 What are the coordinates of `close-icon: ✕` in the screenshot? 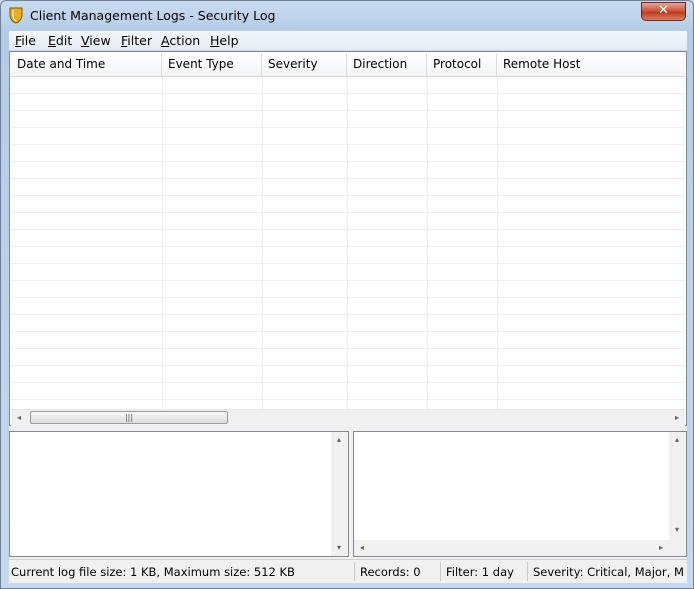 It's located at (663, 10).